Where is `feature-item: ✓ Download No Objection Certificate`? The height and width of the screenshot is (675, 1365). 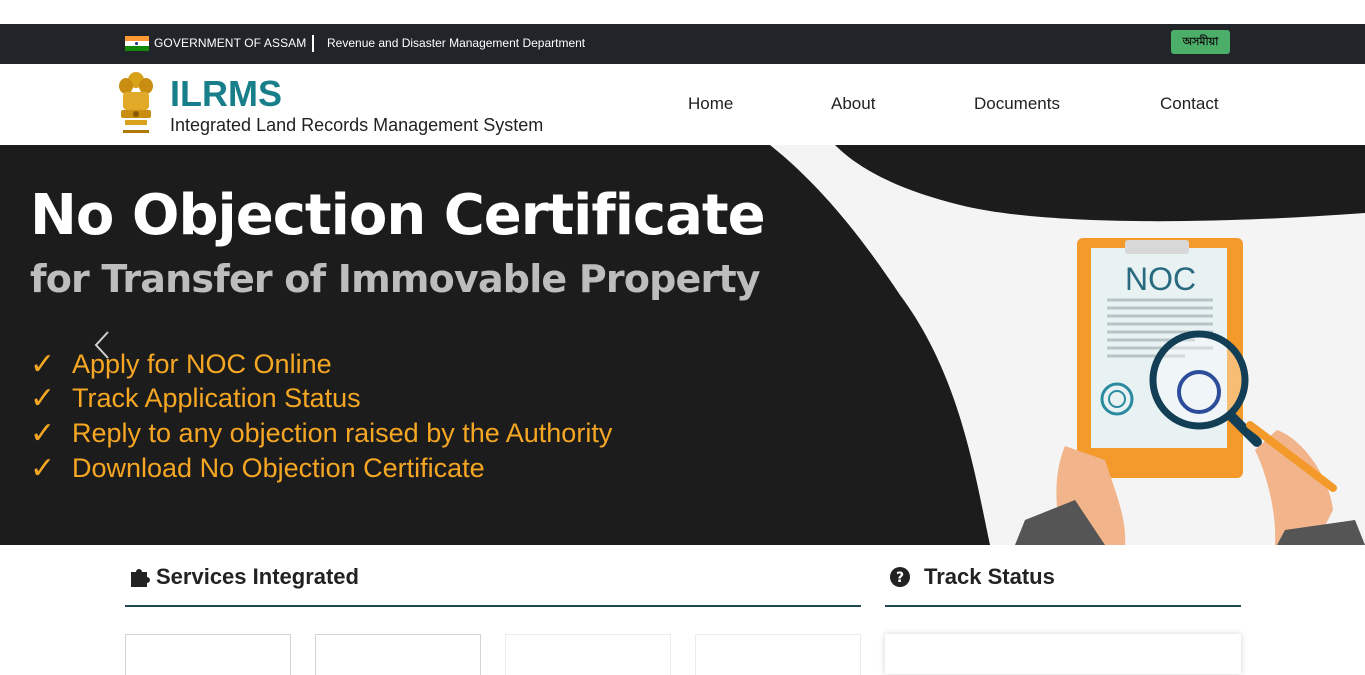 feature-item: ✓ Download No Objection Certificate is located at coordinates (257, 468).